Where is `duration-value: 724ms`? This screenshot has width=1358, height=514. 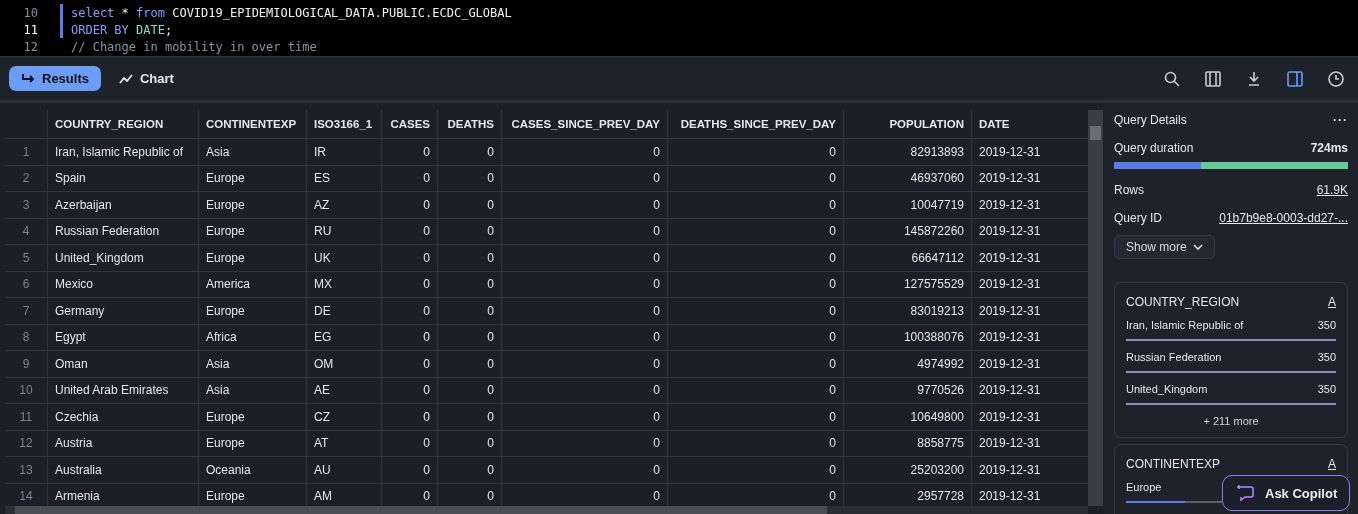
duration-value: 724ms is located at coordinates (1329, 148).